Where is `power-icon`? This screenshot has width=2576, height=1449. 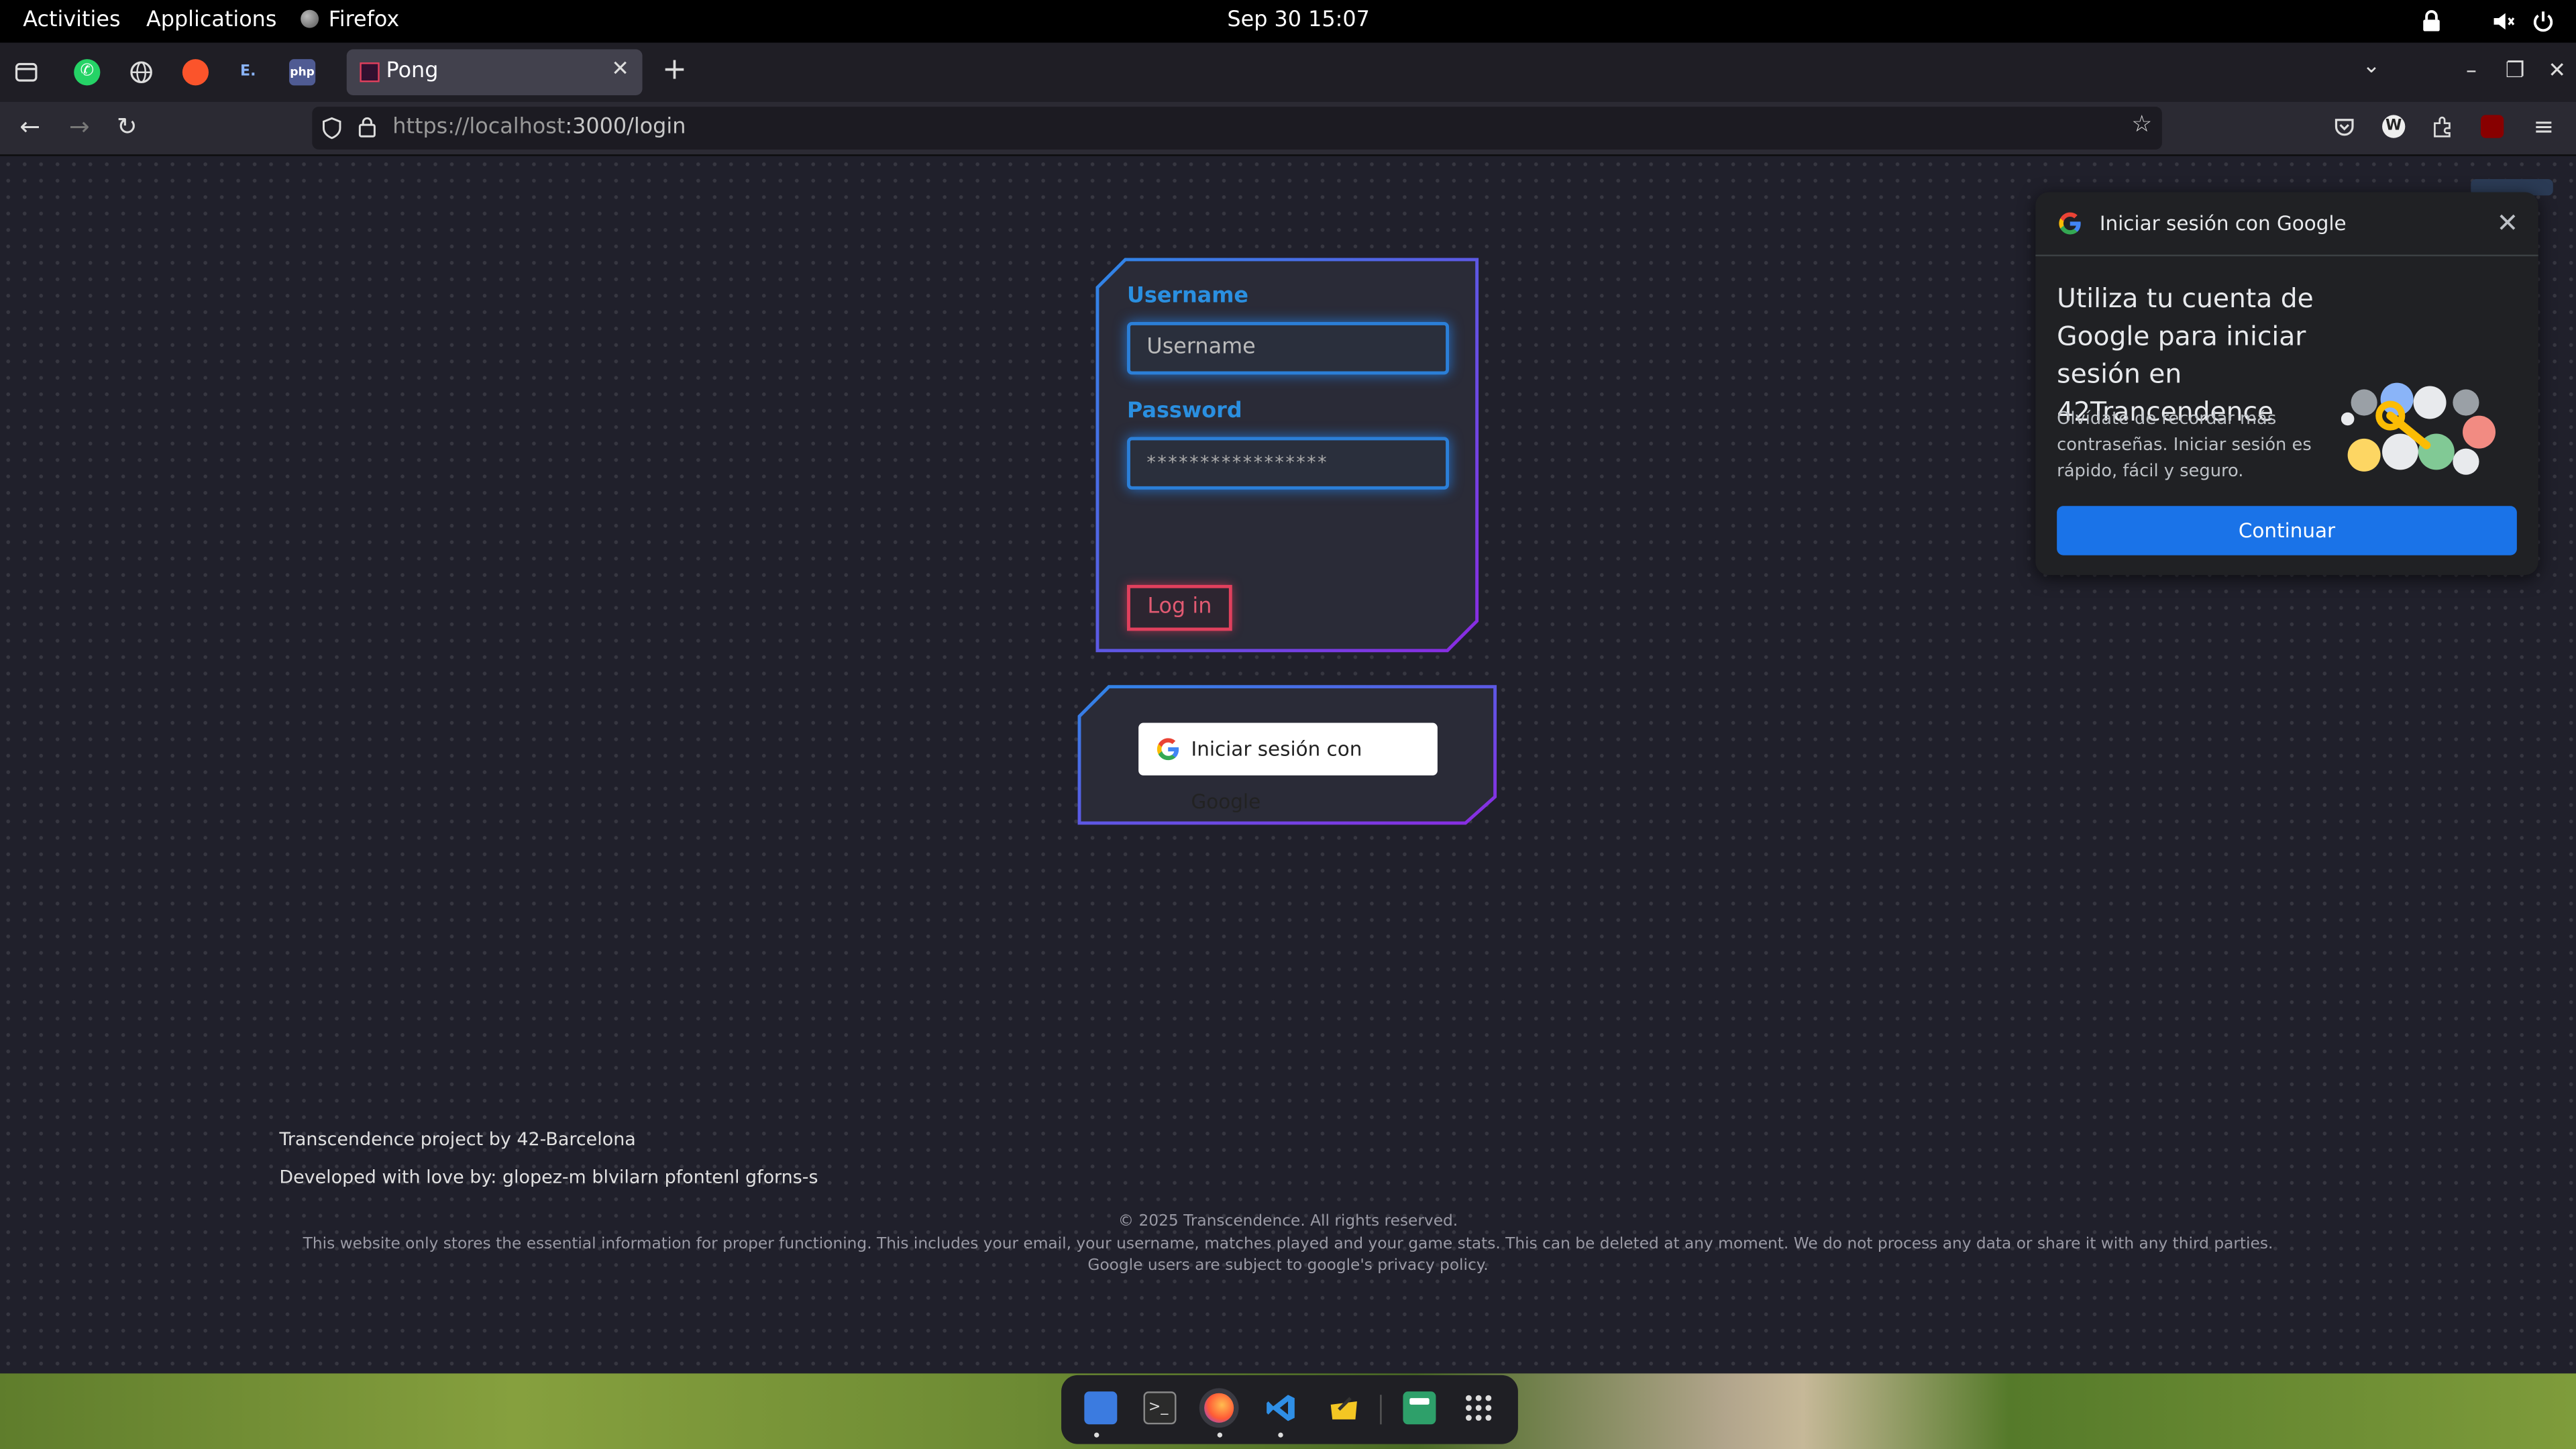 power-icon is located at coordinates (2543, 21).